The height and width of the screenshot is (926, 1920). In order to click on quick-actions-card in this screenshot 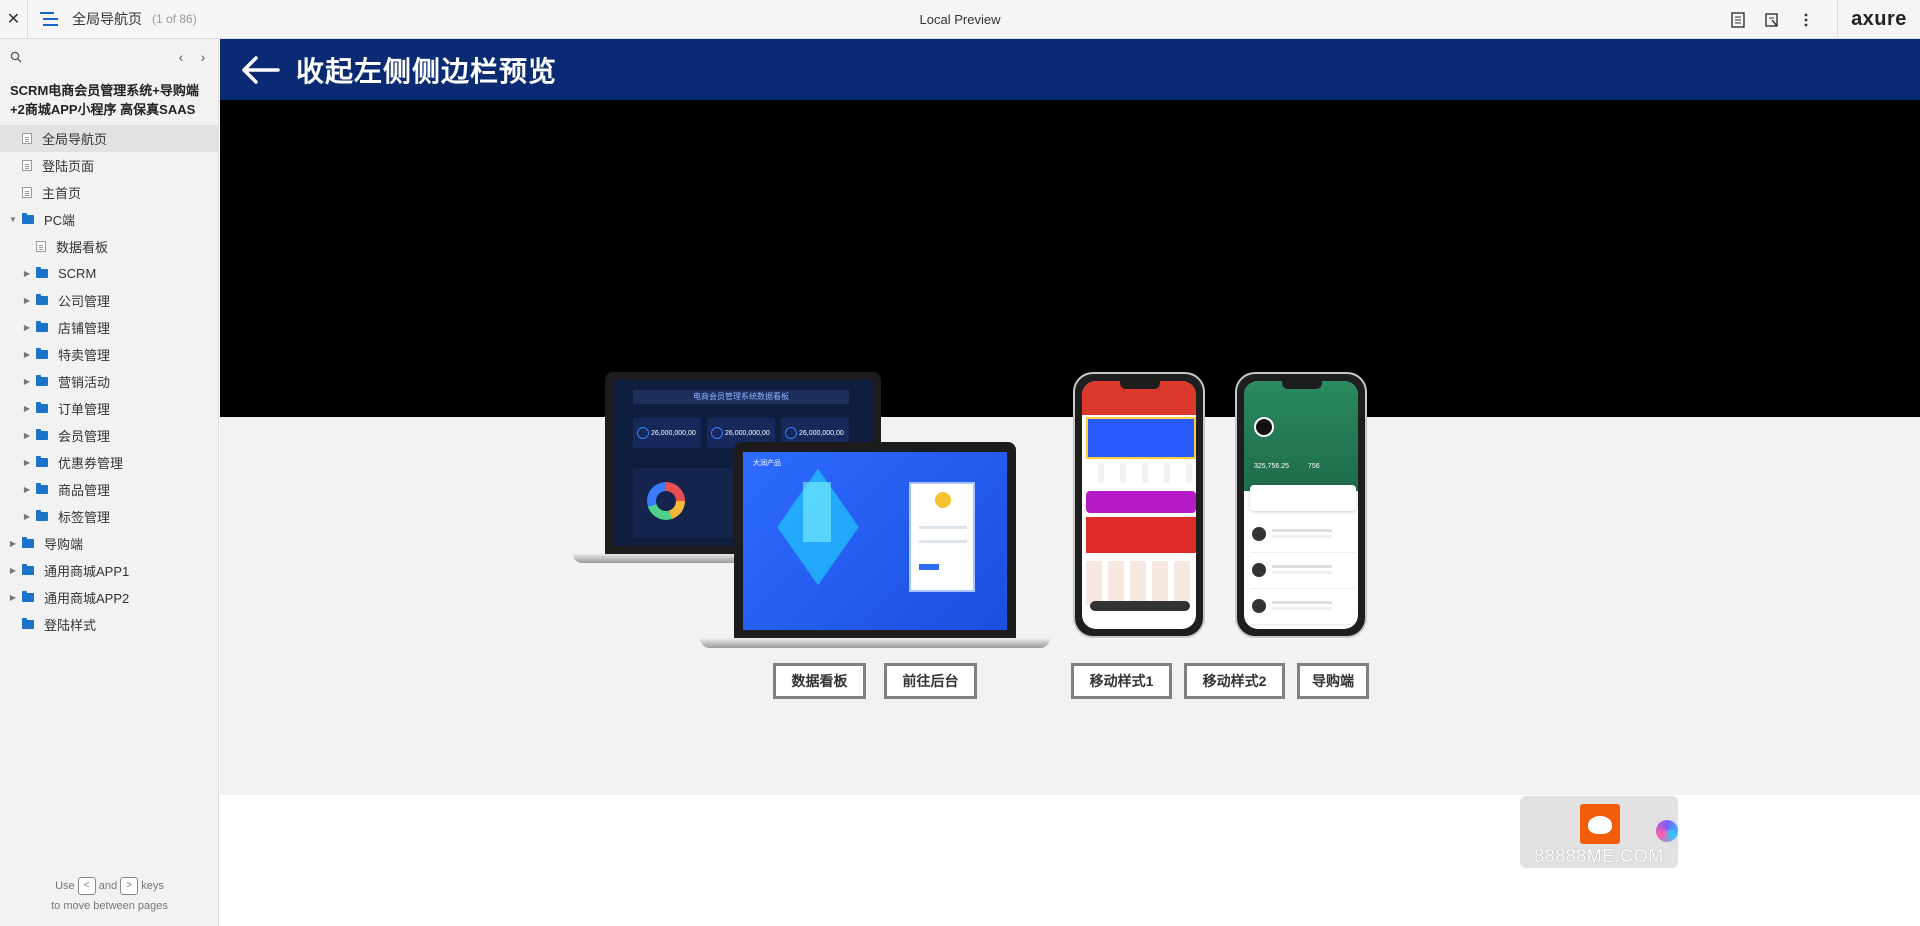, I will do `click(1303, 498)`.